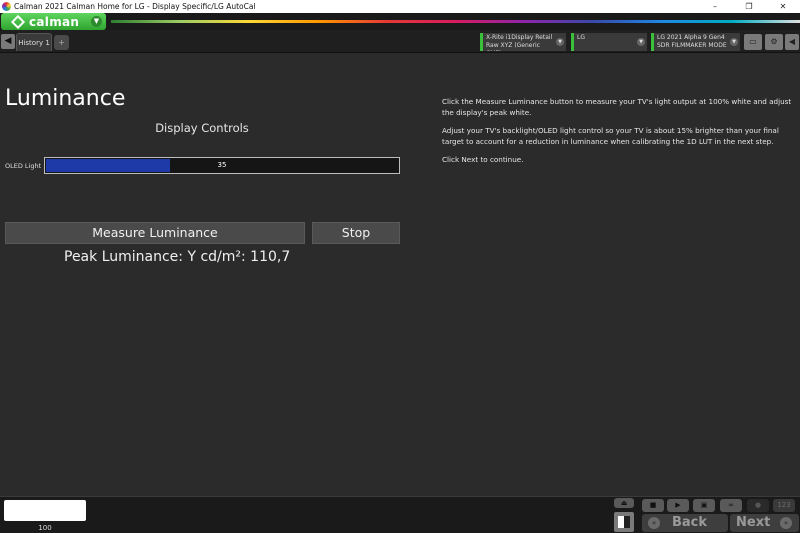  What do you see at coordinates (65, 98) in the screenshot?
I see `page-title: Luminance` at bounding box center [65, 98].